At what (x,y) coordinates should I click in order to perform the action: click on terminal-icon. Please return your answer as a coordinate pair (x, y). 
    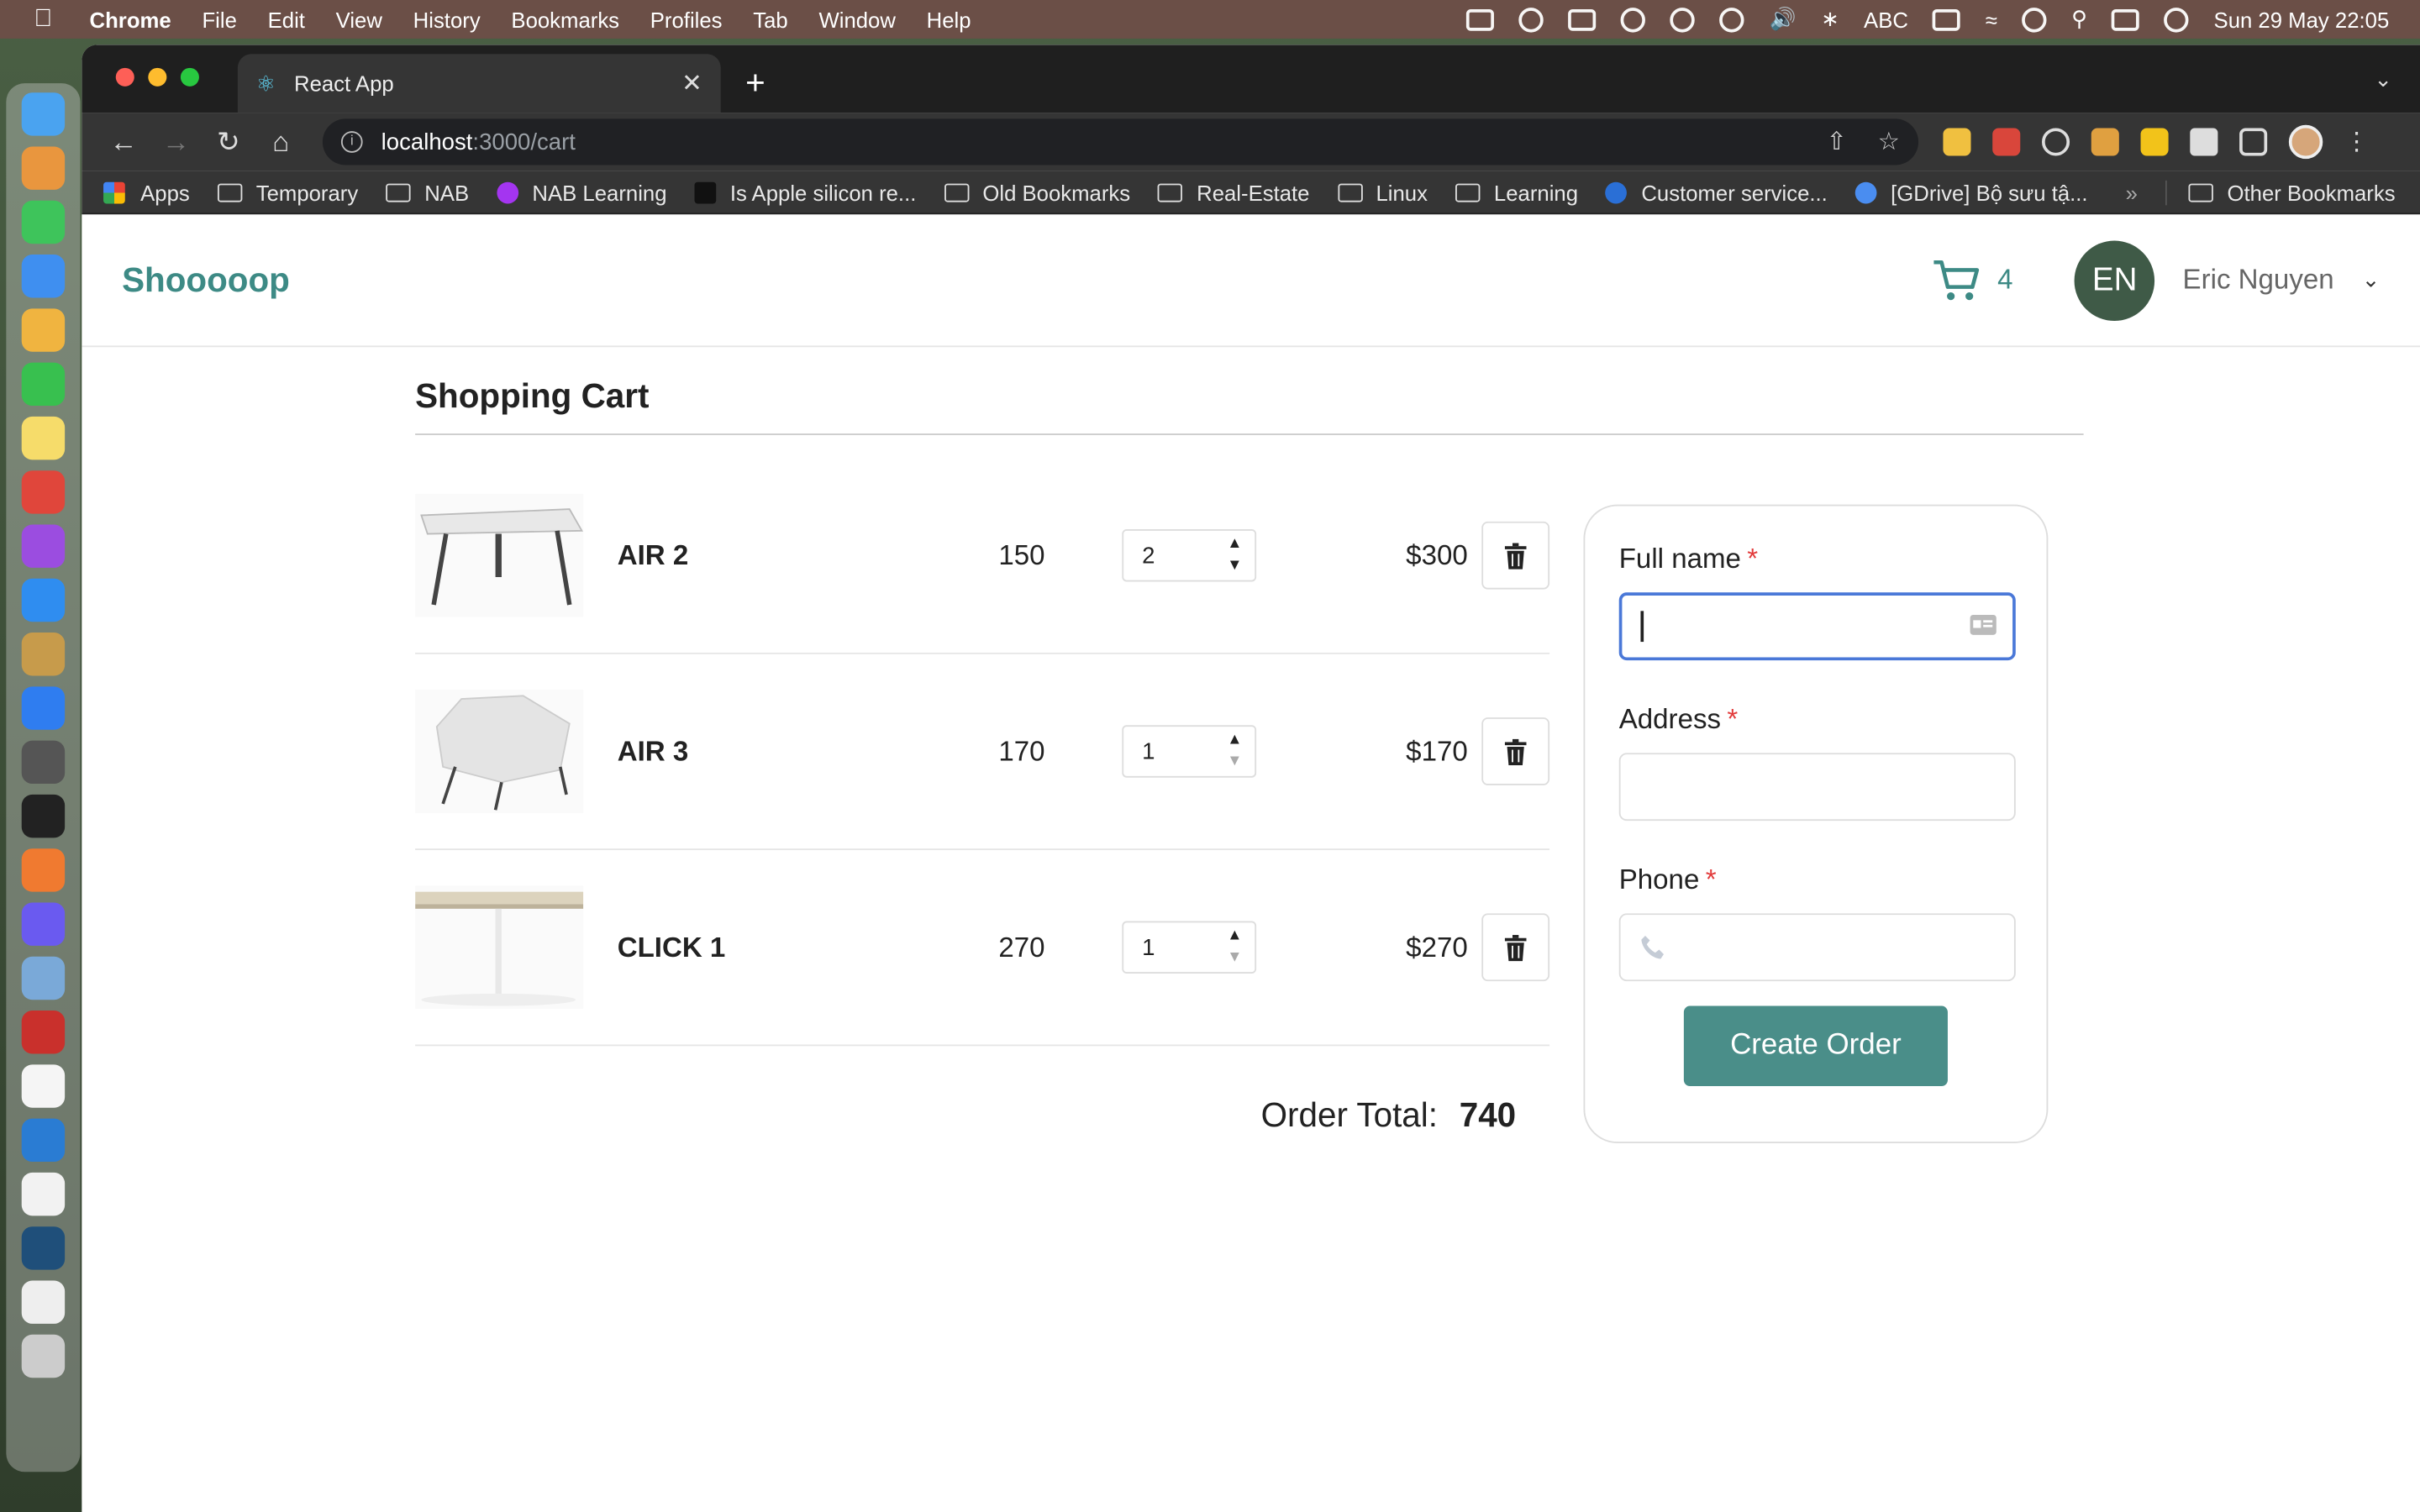
    Looking at the image, I should click on (43, 816).